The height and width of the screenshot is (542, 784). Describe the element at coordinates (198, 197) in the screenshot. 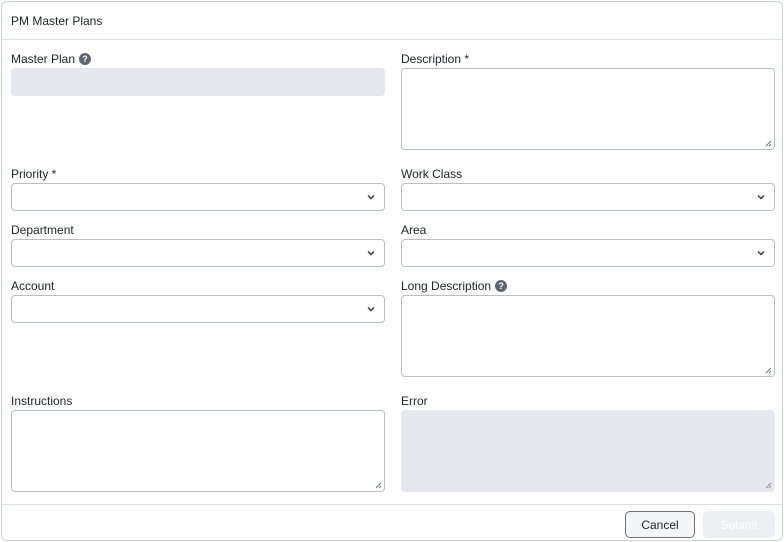

I see `priority-select` at that location.